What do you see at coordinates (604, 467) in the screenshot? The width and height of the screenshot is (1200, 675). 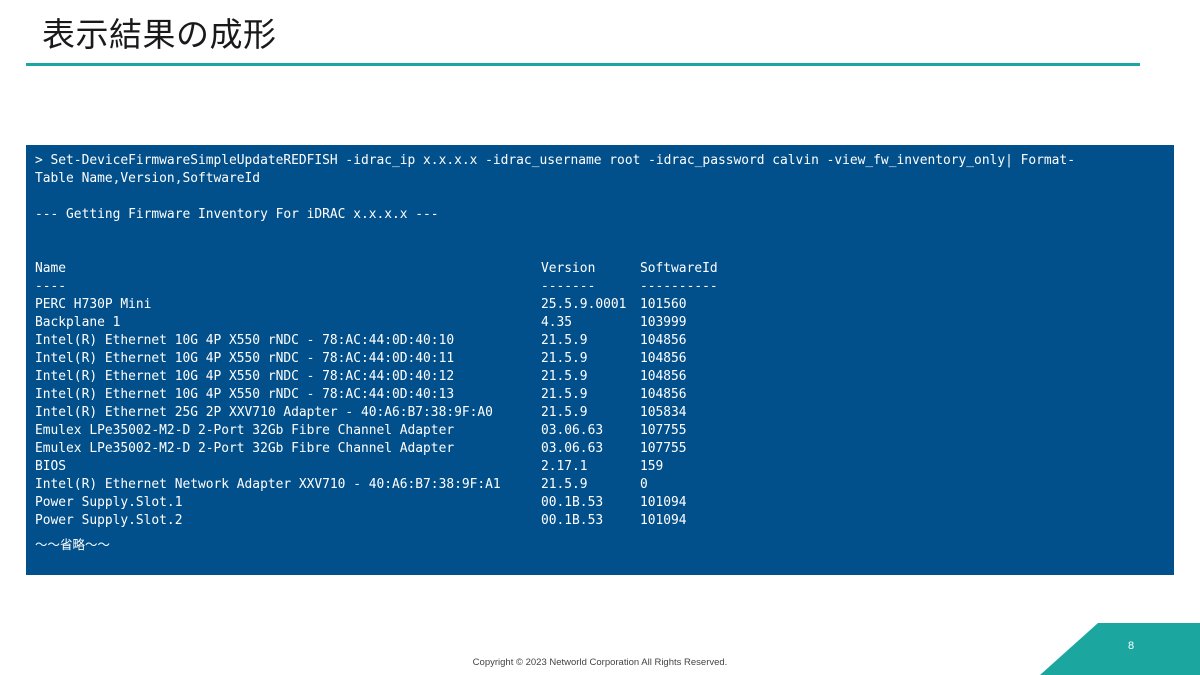 I see `table-row: BIOS 2.17.1 159` at bounding box center [604, 467].